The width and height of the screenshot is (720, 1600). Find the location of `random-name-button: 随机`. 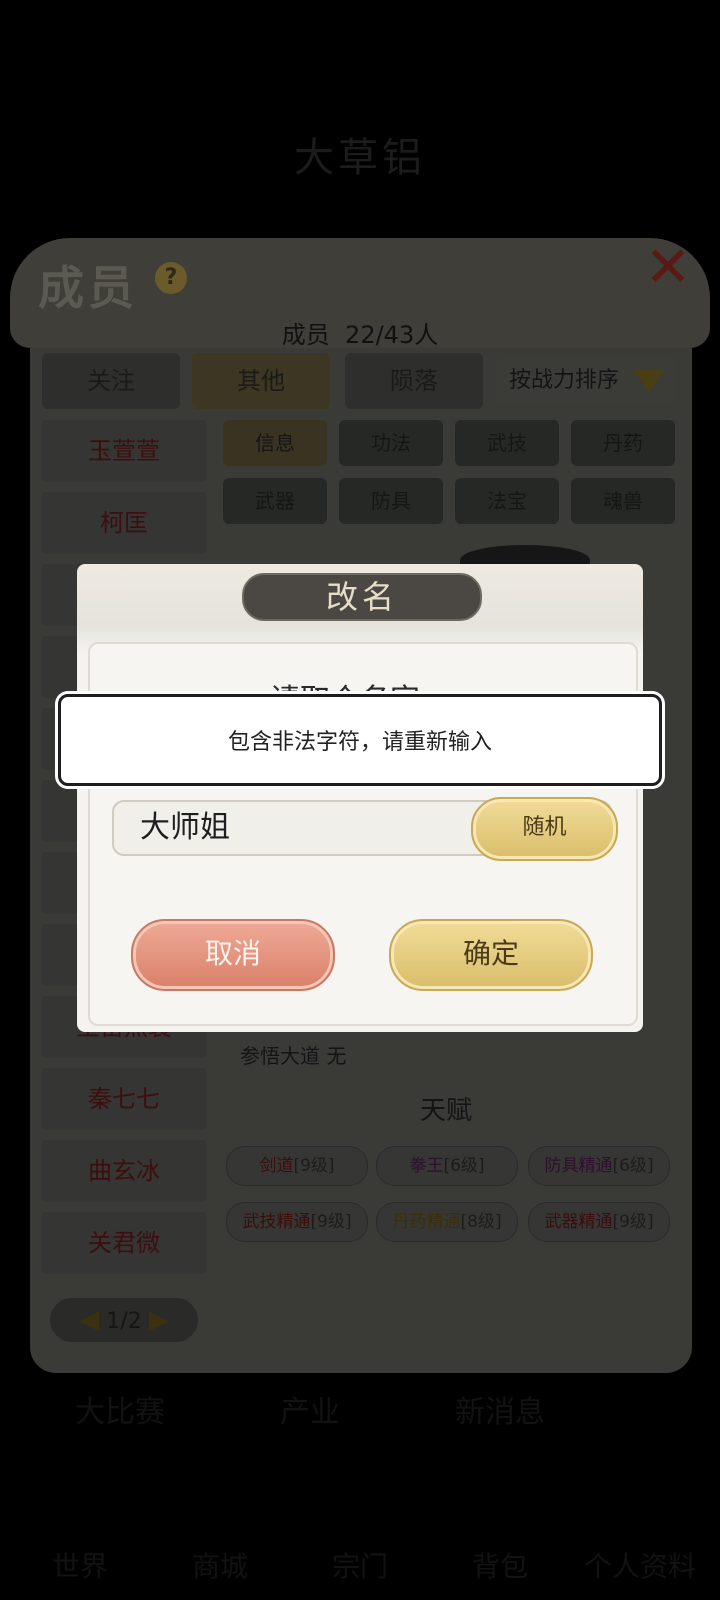

random-name-button: 随机 is located at coordinates (544, 829).